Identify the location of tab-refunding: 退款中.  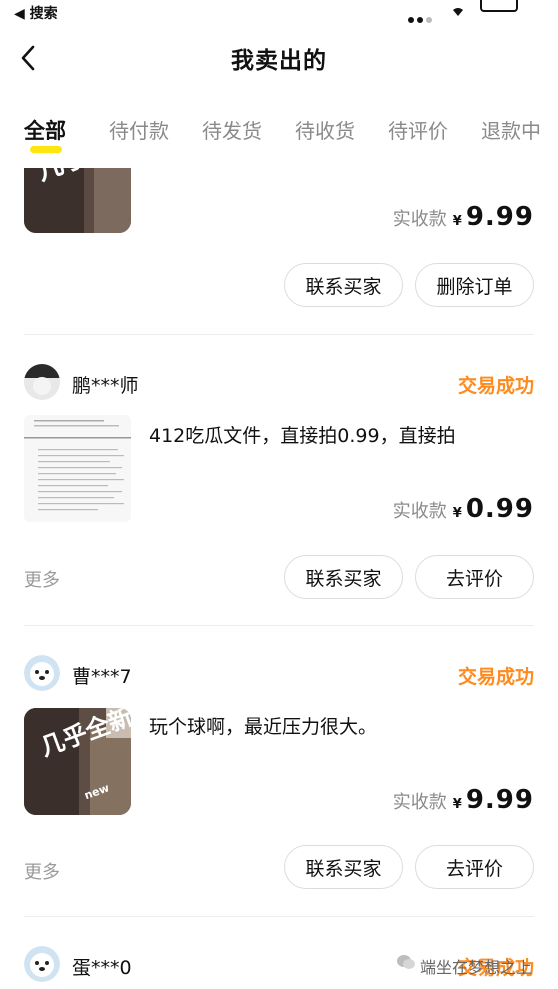
(511, 129).